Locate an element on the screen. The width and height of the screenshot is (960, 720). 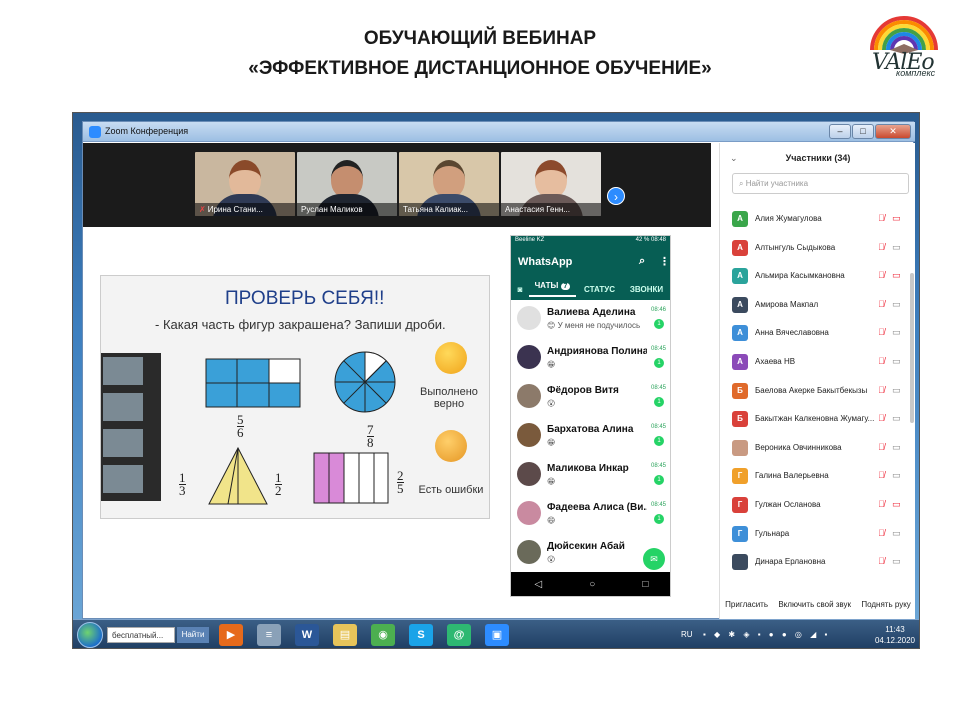
chevron-right-icon: › is located at coordinates (616, 196).